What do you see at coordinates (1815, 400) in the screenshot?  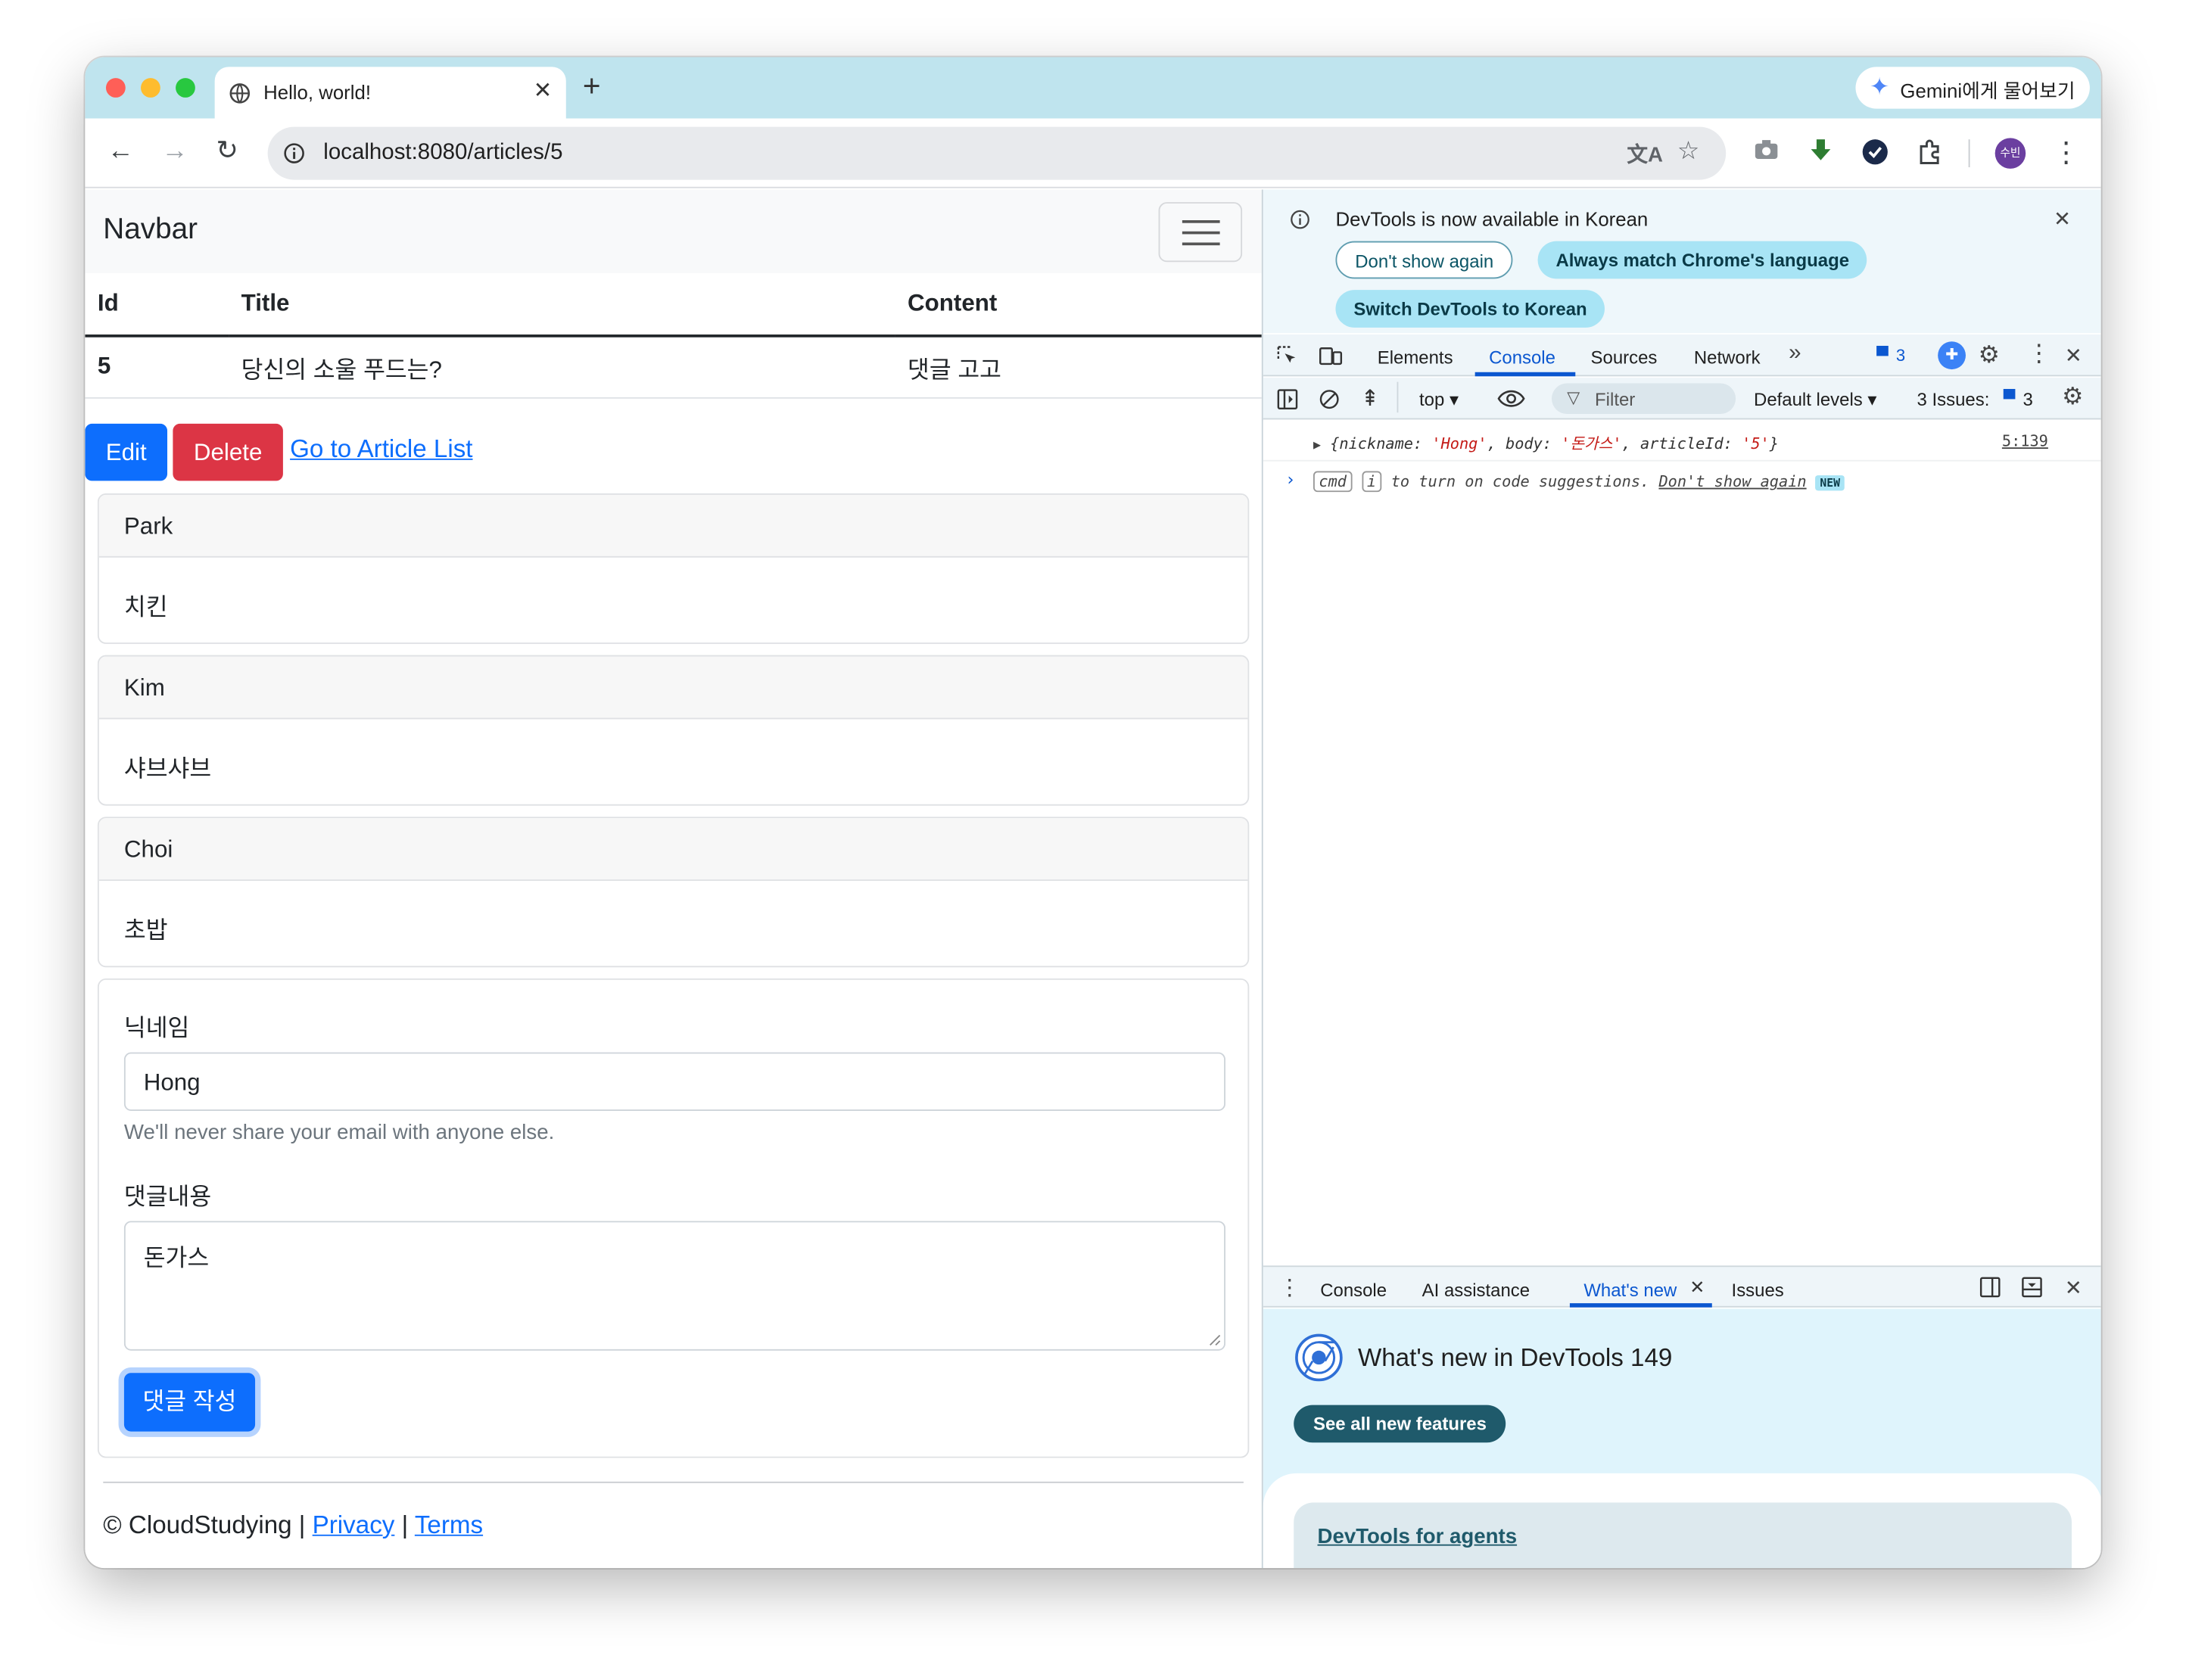 I see `log-levels-dropdown: Default levels ▾` at bounding box center [1815, 400].